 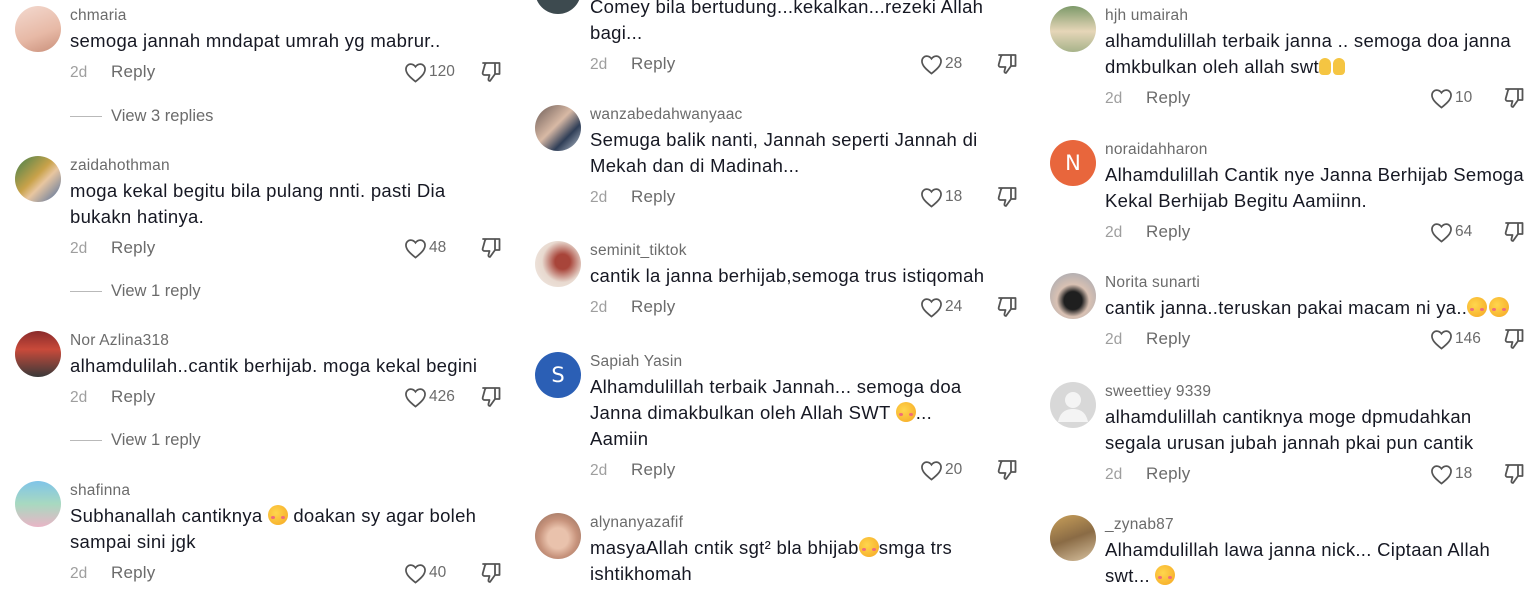 I want to click on comment-meta: 2d Reply 426, so click(x=287, y=398).